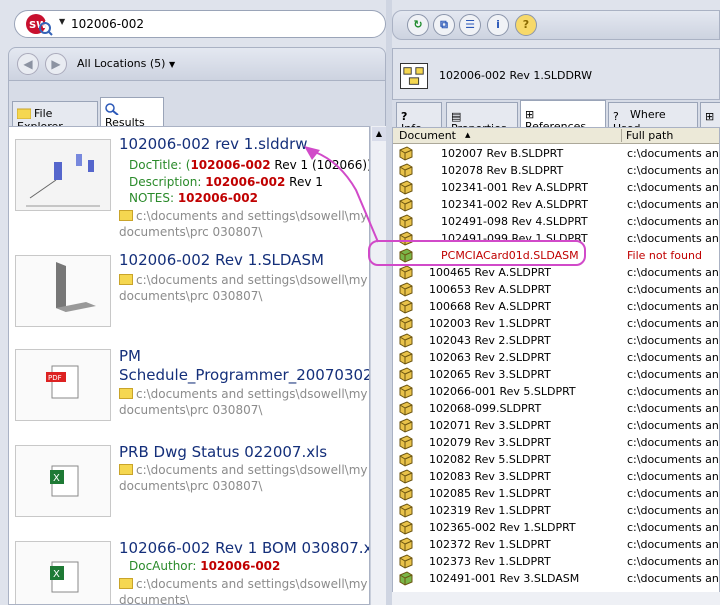 Image resolution: width=720 pixels, height=605 pixels. I want to click on reference-document: 102043 Rev 2.SLDPRT, so click(490, 340).